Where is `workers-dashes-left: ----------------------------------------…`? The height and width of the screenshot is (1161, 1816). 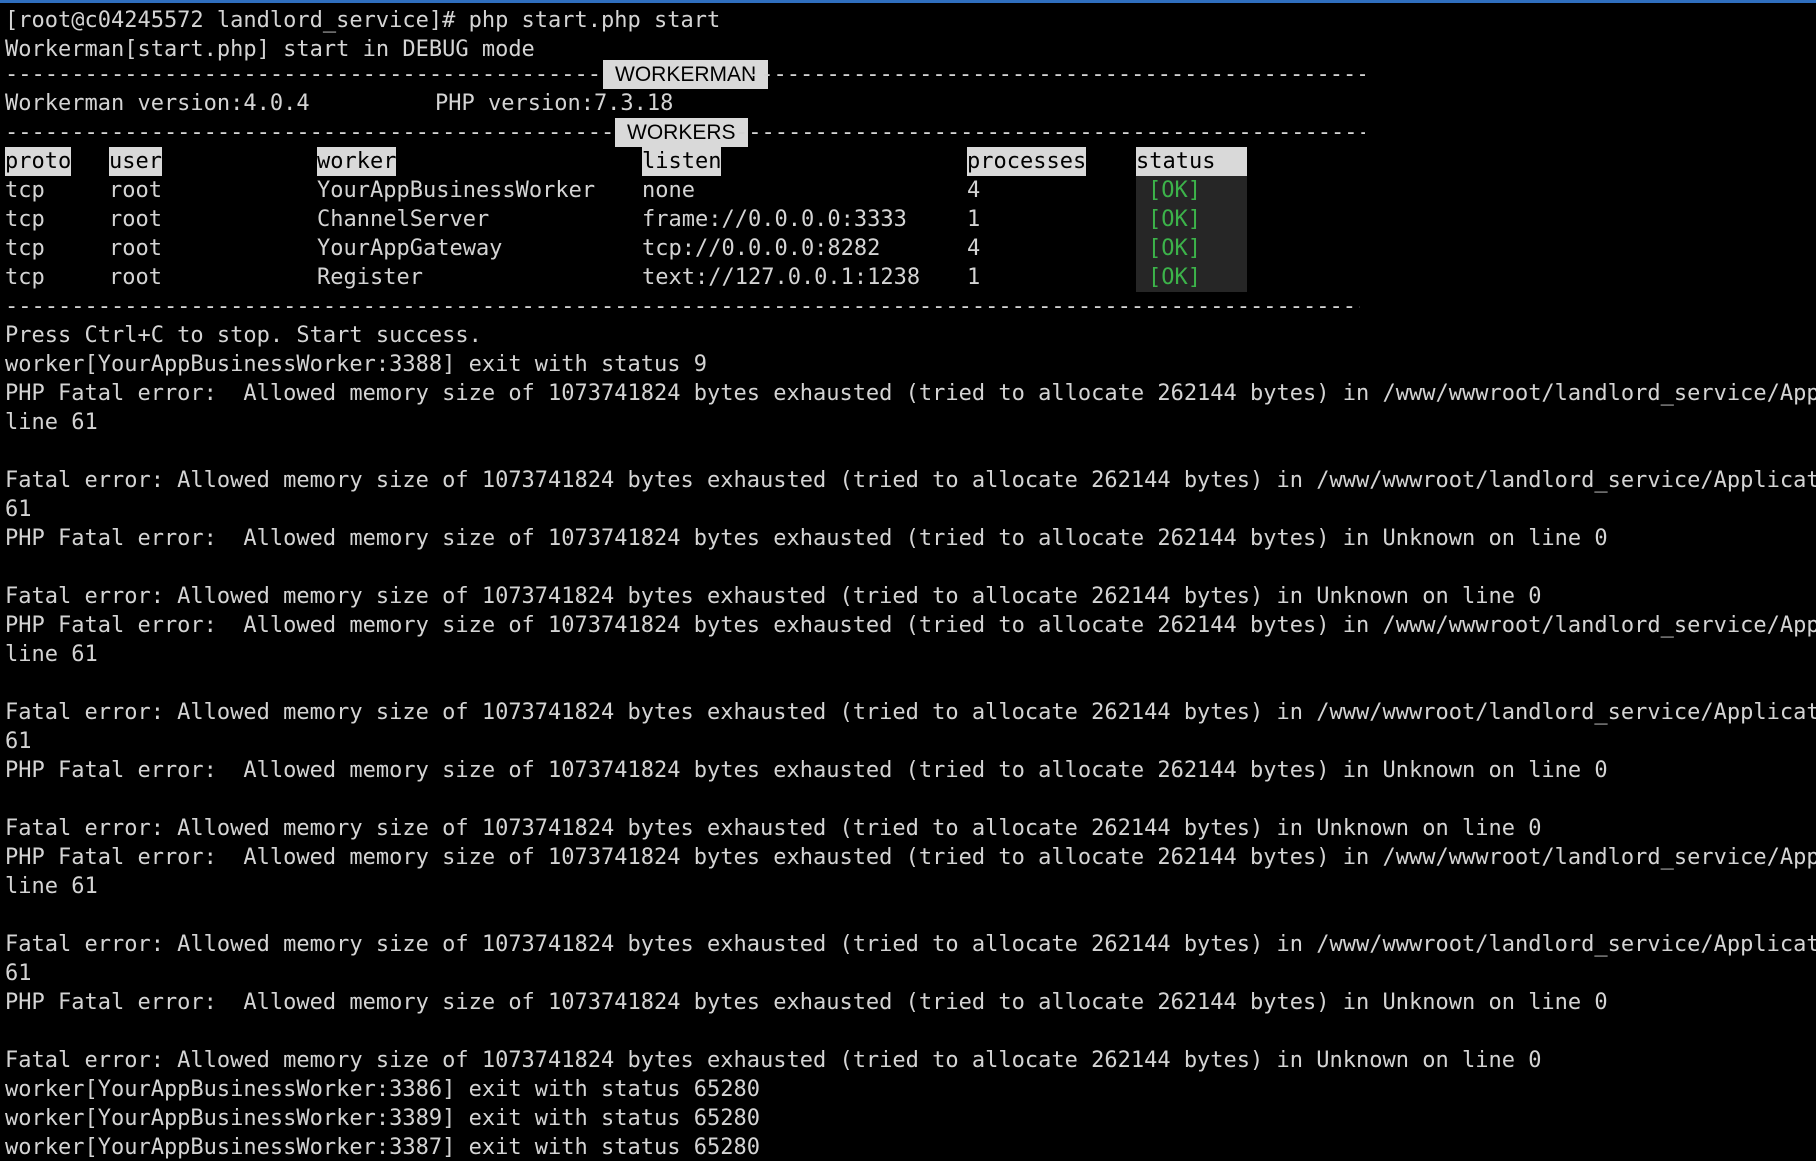 workers-dashes-left: ----------------------------------------… is located at coordinates (311, 132).